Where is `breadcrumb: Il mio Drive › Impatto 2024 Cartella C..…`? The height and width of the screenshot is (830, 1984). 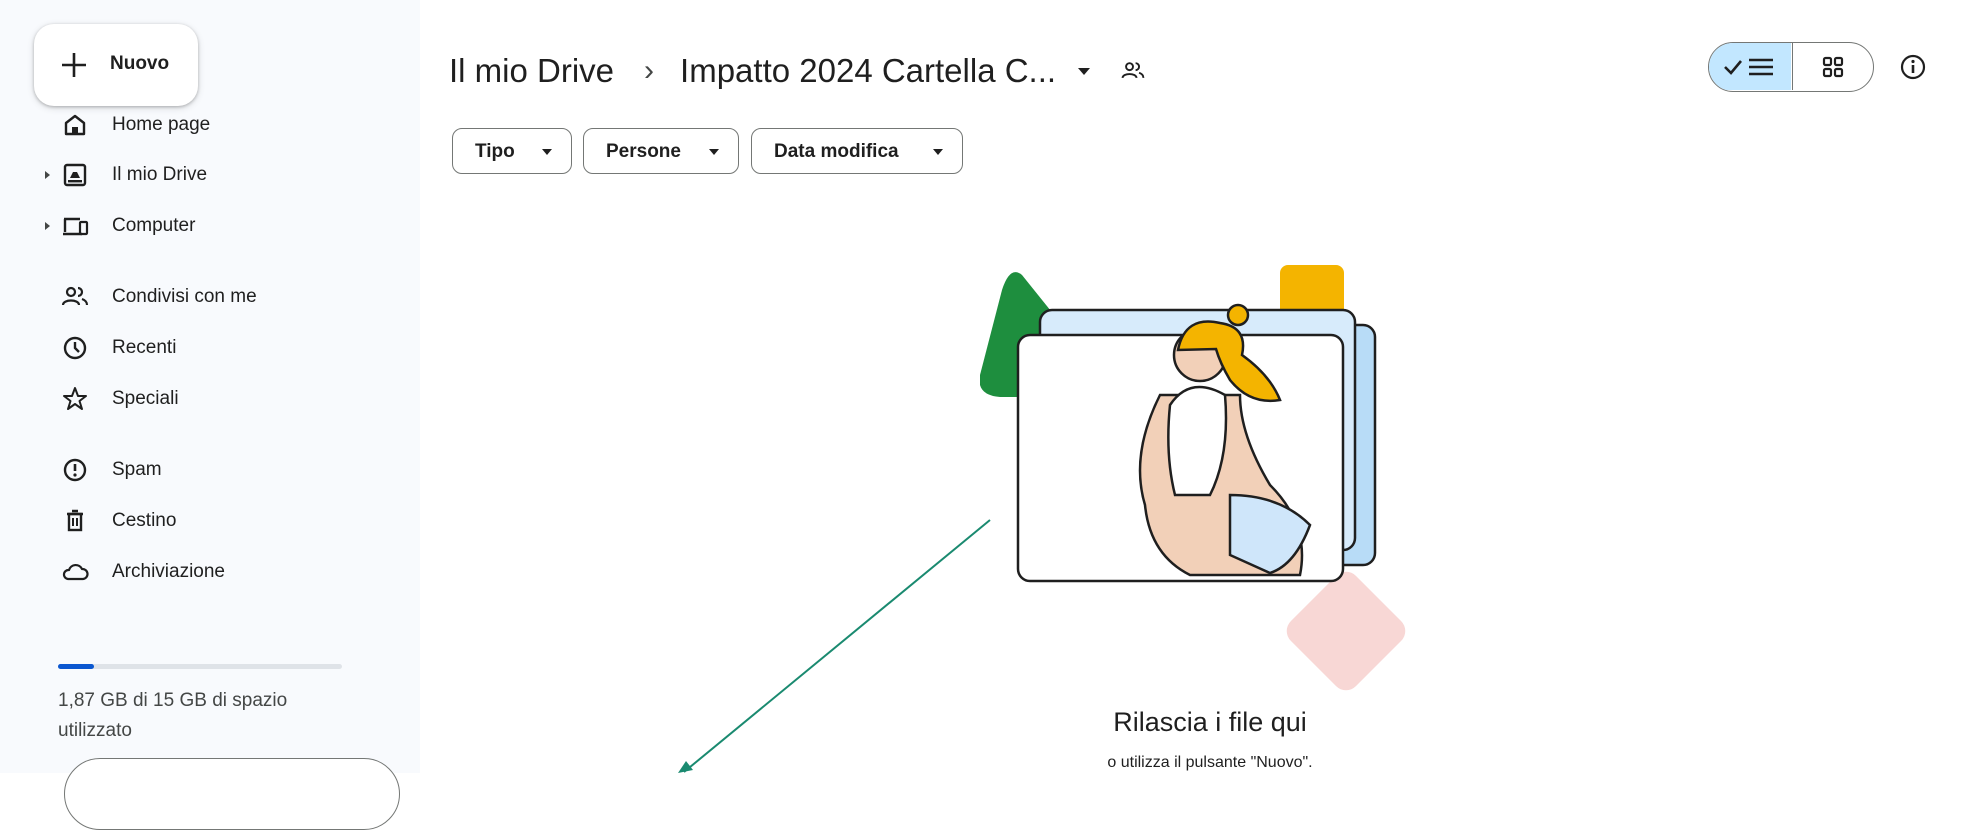
breadcrumb: Il mio Drive › Impatto 2024 Cartella C..… is located at coordinates (797, 71).